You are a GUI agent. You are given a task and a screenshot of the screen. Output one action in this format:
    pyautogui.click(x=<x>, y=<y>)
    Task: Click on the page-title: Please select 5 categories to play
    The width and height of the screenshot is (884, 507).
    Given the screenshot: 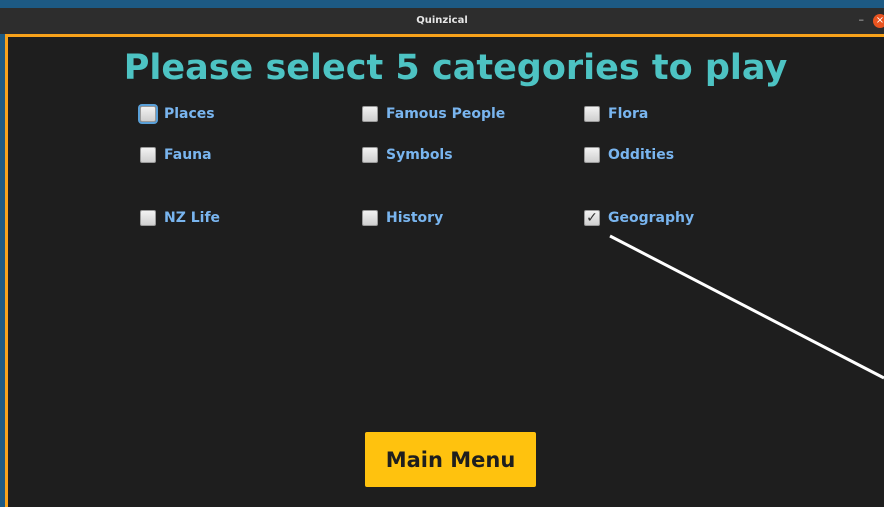 What is the action you would take?
    pyautogui.click(x=455, y=68)
    